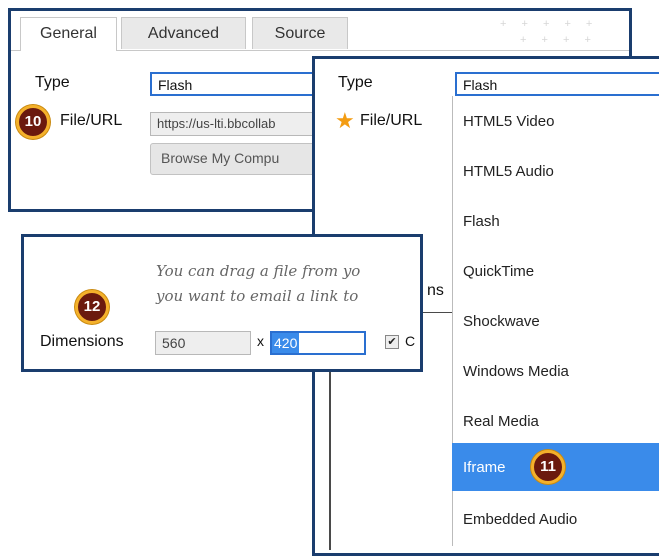 The height and width of the screenshot is (556, 659). What do you see at coordinates (548, 467) in the screenshot?
I see `step-marker-11: 11` at bounding box center [548, 467].